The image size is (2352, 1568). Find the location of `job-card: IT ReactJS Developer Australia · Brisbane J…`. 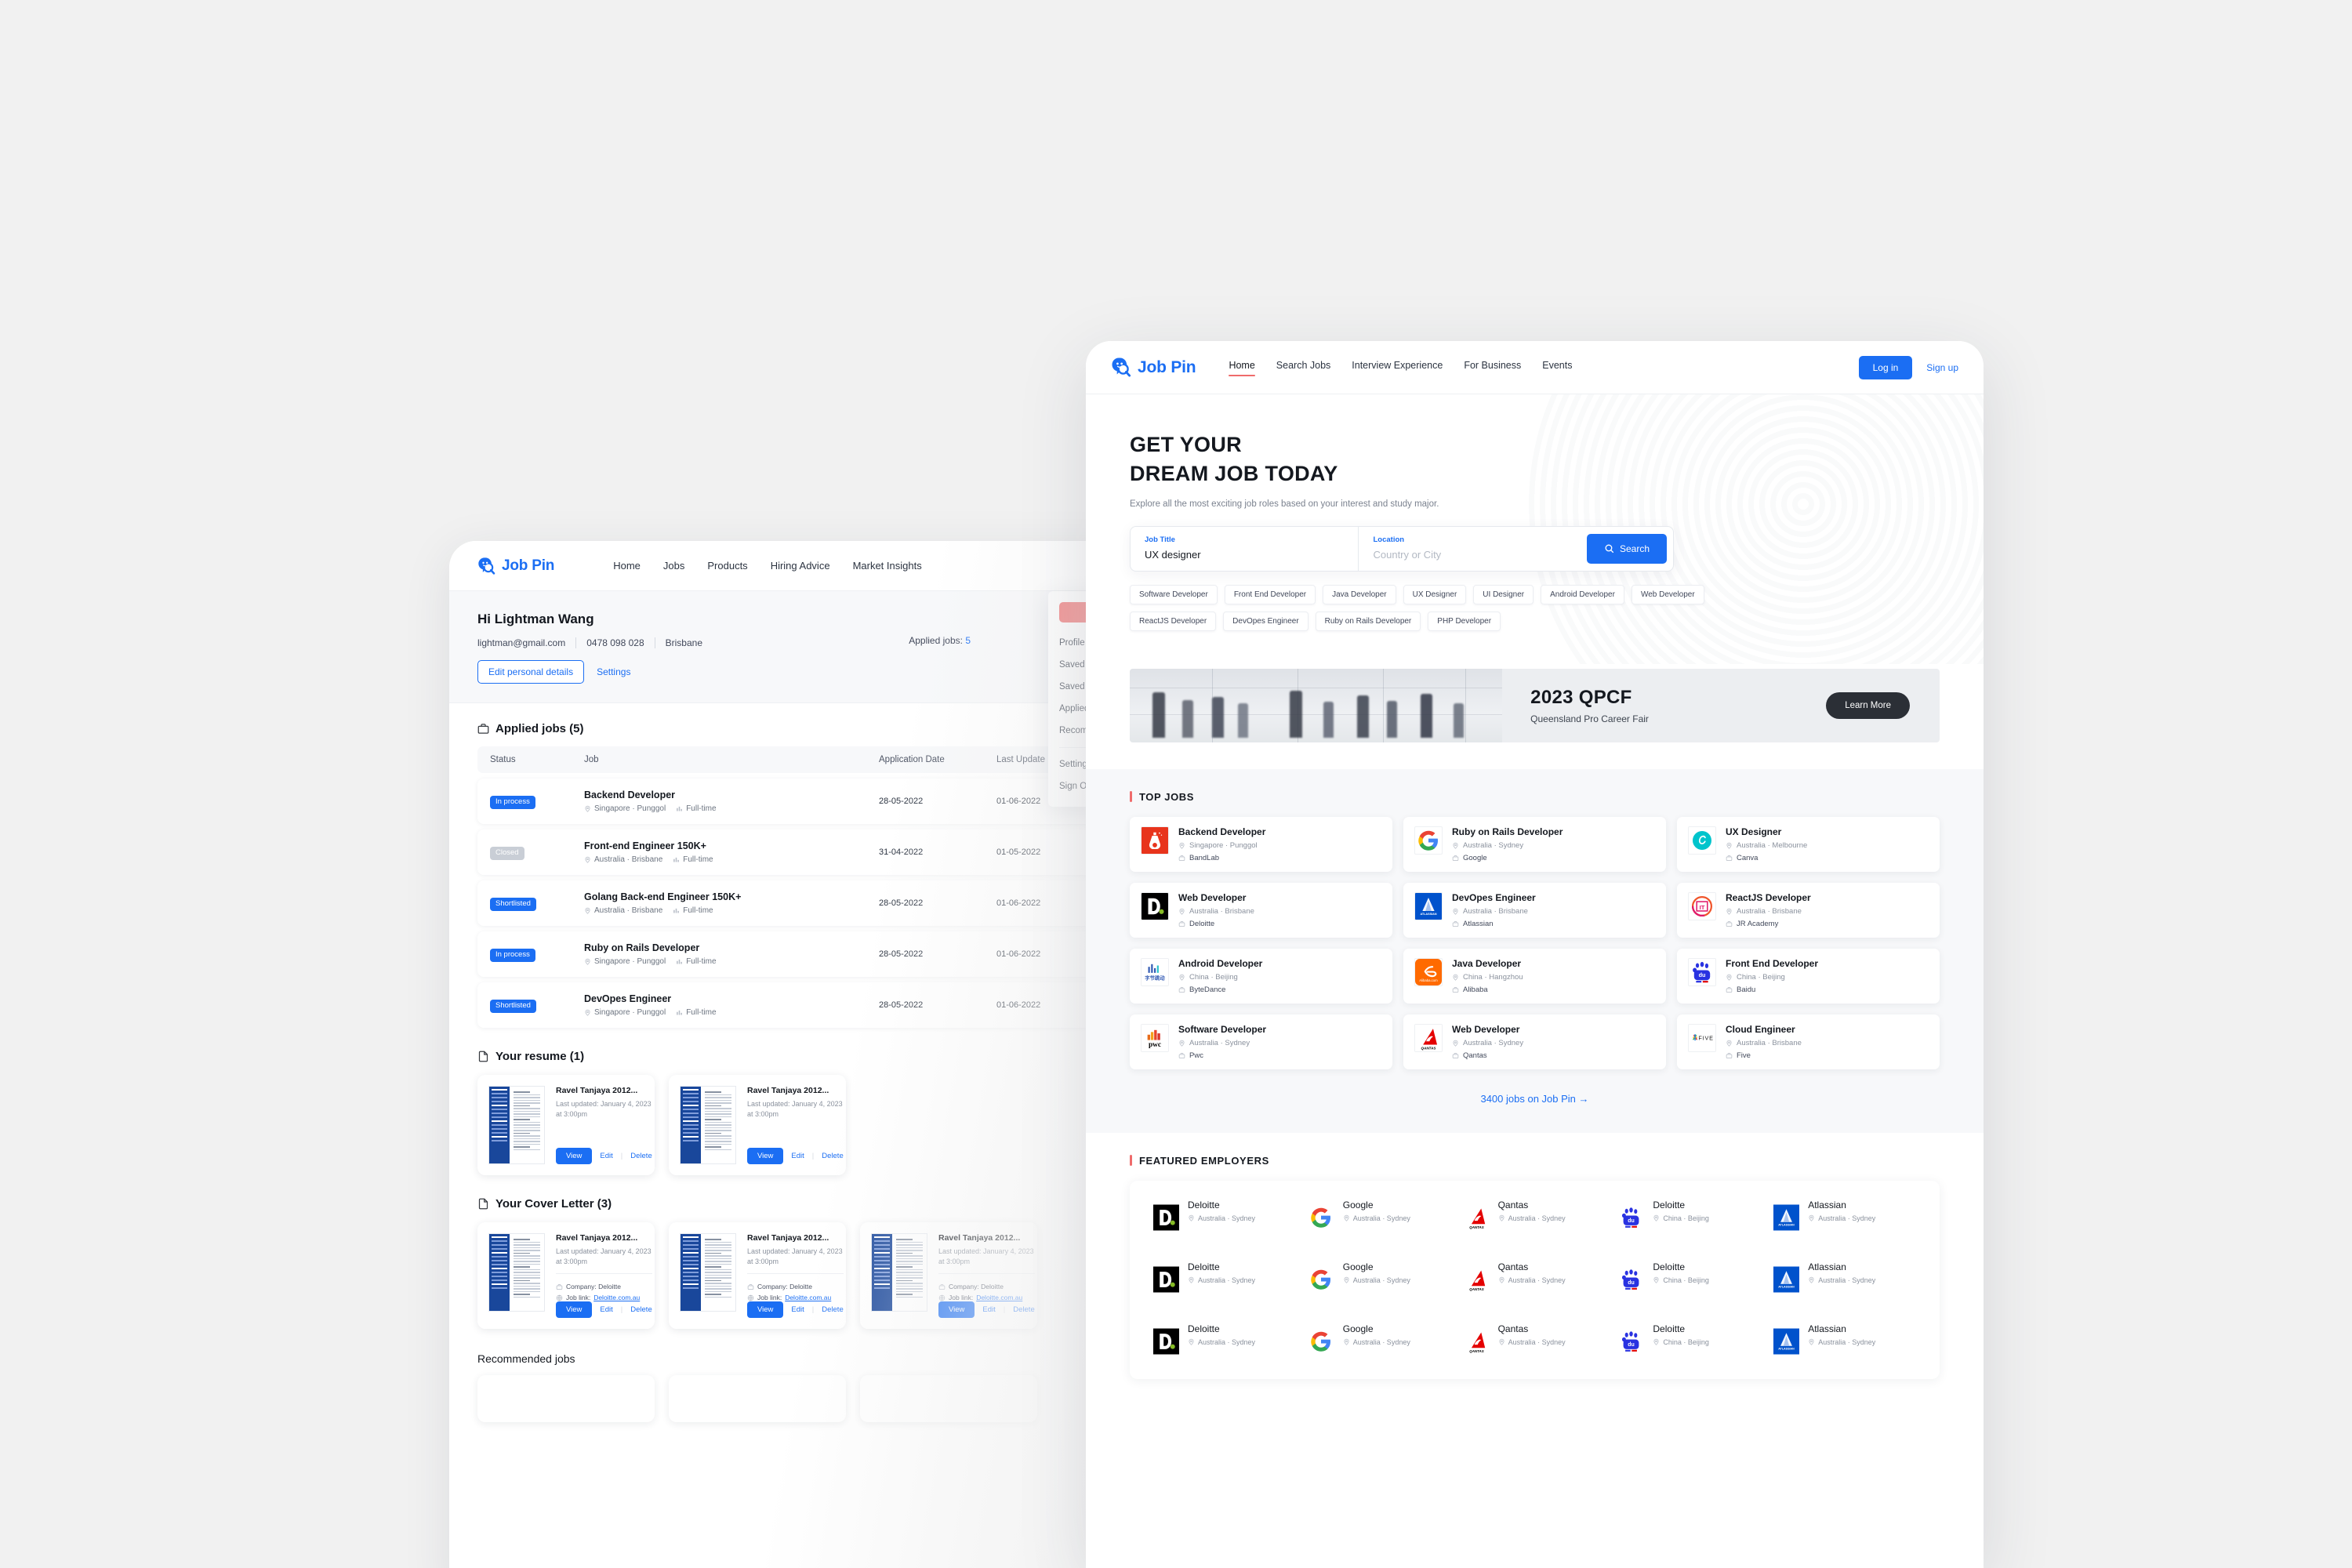

job-card: IT ReactJS Developer Australia · Brisbane J… is located at coordinates (1809, 910).